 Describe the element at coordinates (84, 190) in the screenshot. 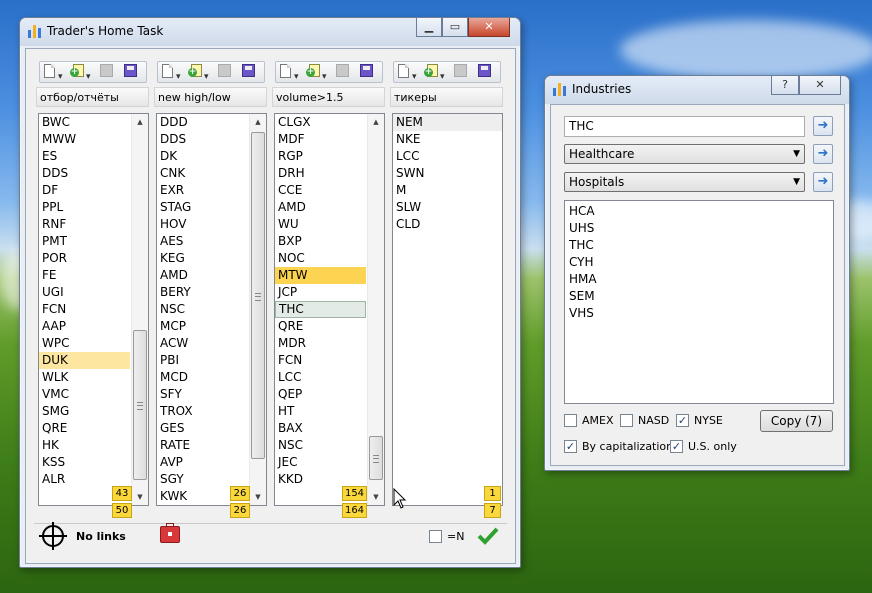

I see `ticker-item: DF` at that location.